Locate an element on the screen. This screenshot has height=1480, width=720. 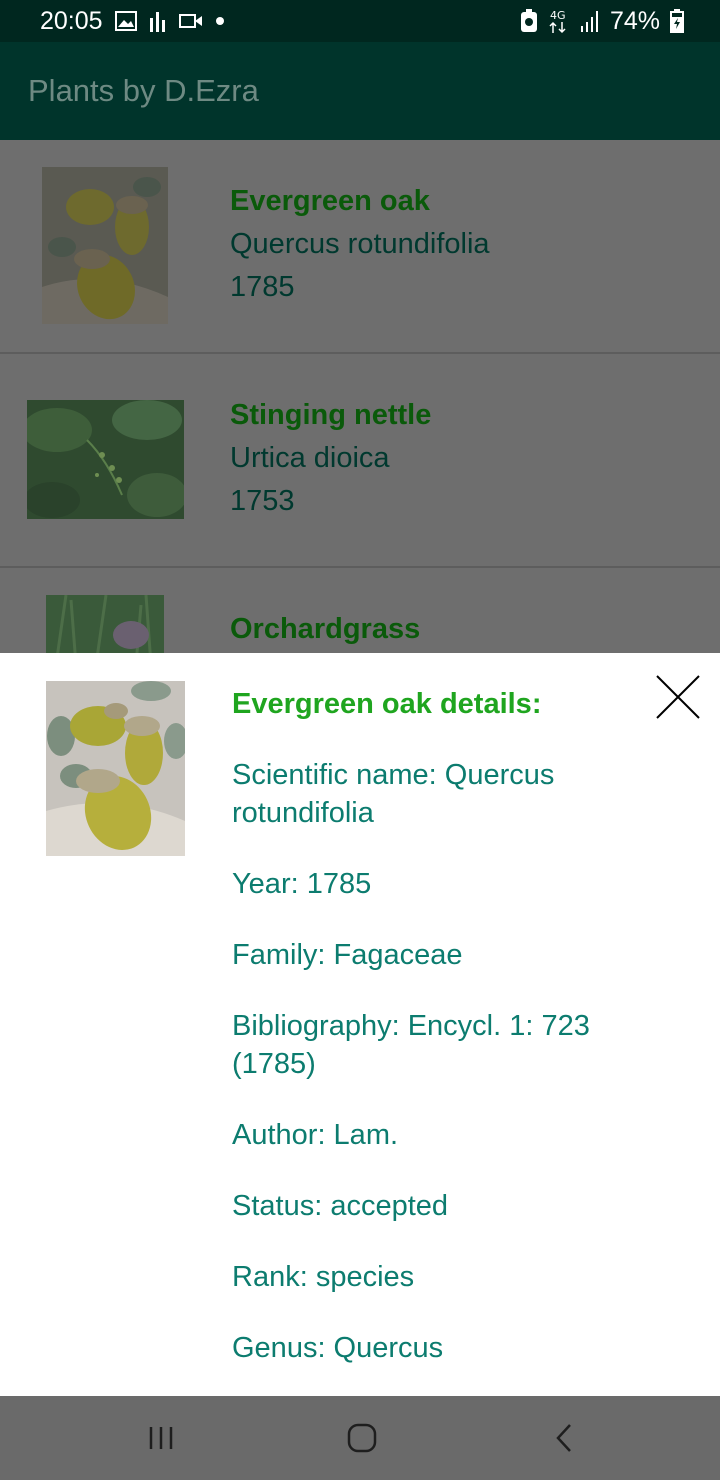
detail-family: Family: Fagaceae is located at coordinates (347, 955).